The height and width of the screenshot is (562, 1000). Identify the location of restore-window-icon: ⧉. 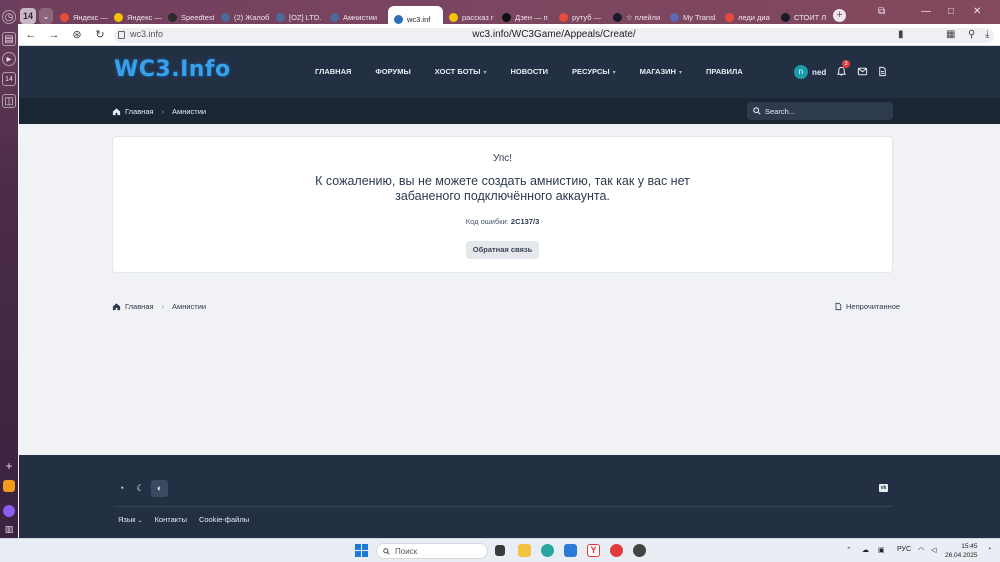
(881, 11).